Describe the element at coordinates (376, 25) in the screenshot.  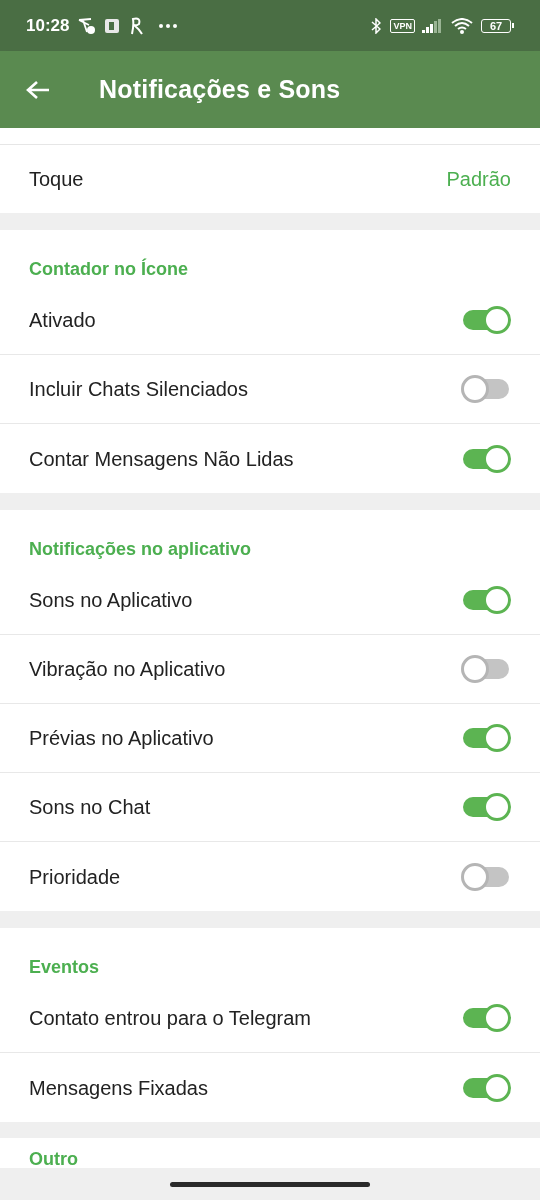
I see `bluetooth-icon` at that location.